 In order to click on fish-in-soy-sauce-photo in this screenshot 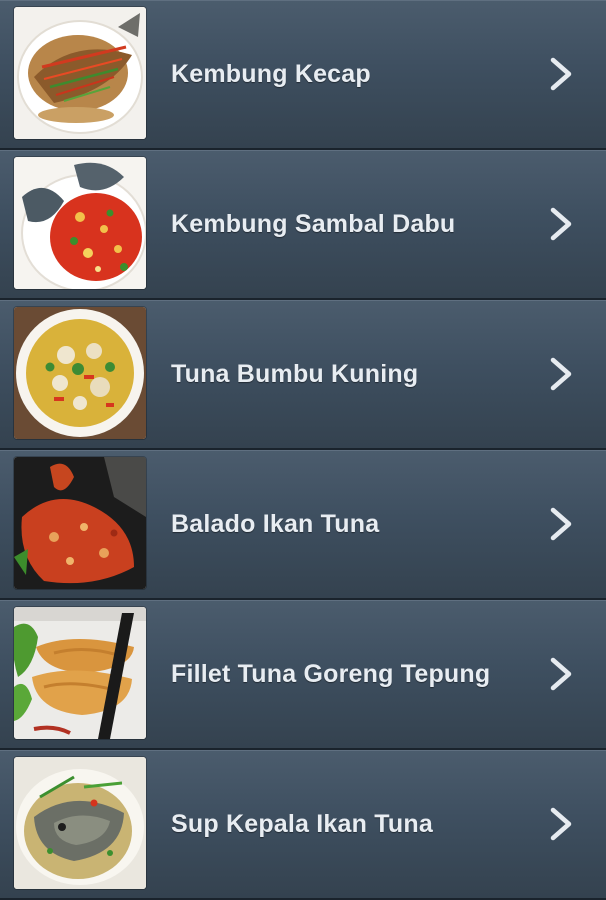, I will do `click(80, 73)`.